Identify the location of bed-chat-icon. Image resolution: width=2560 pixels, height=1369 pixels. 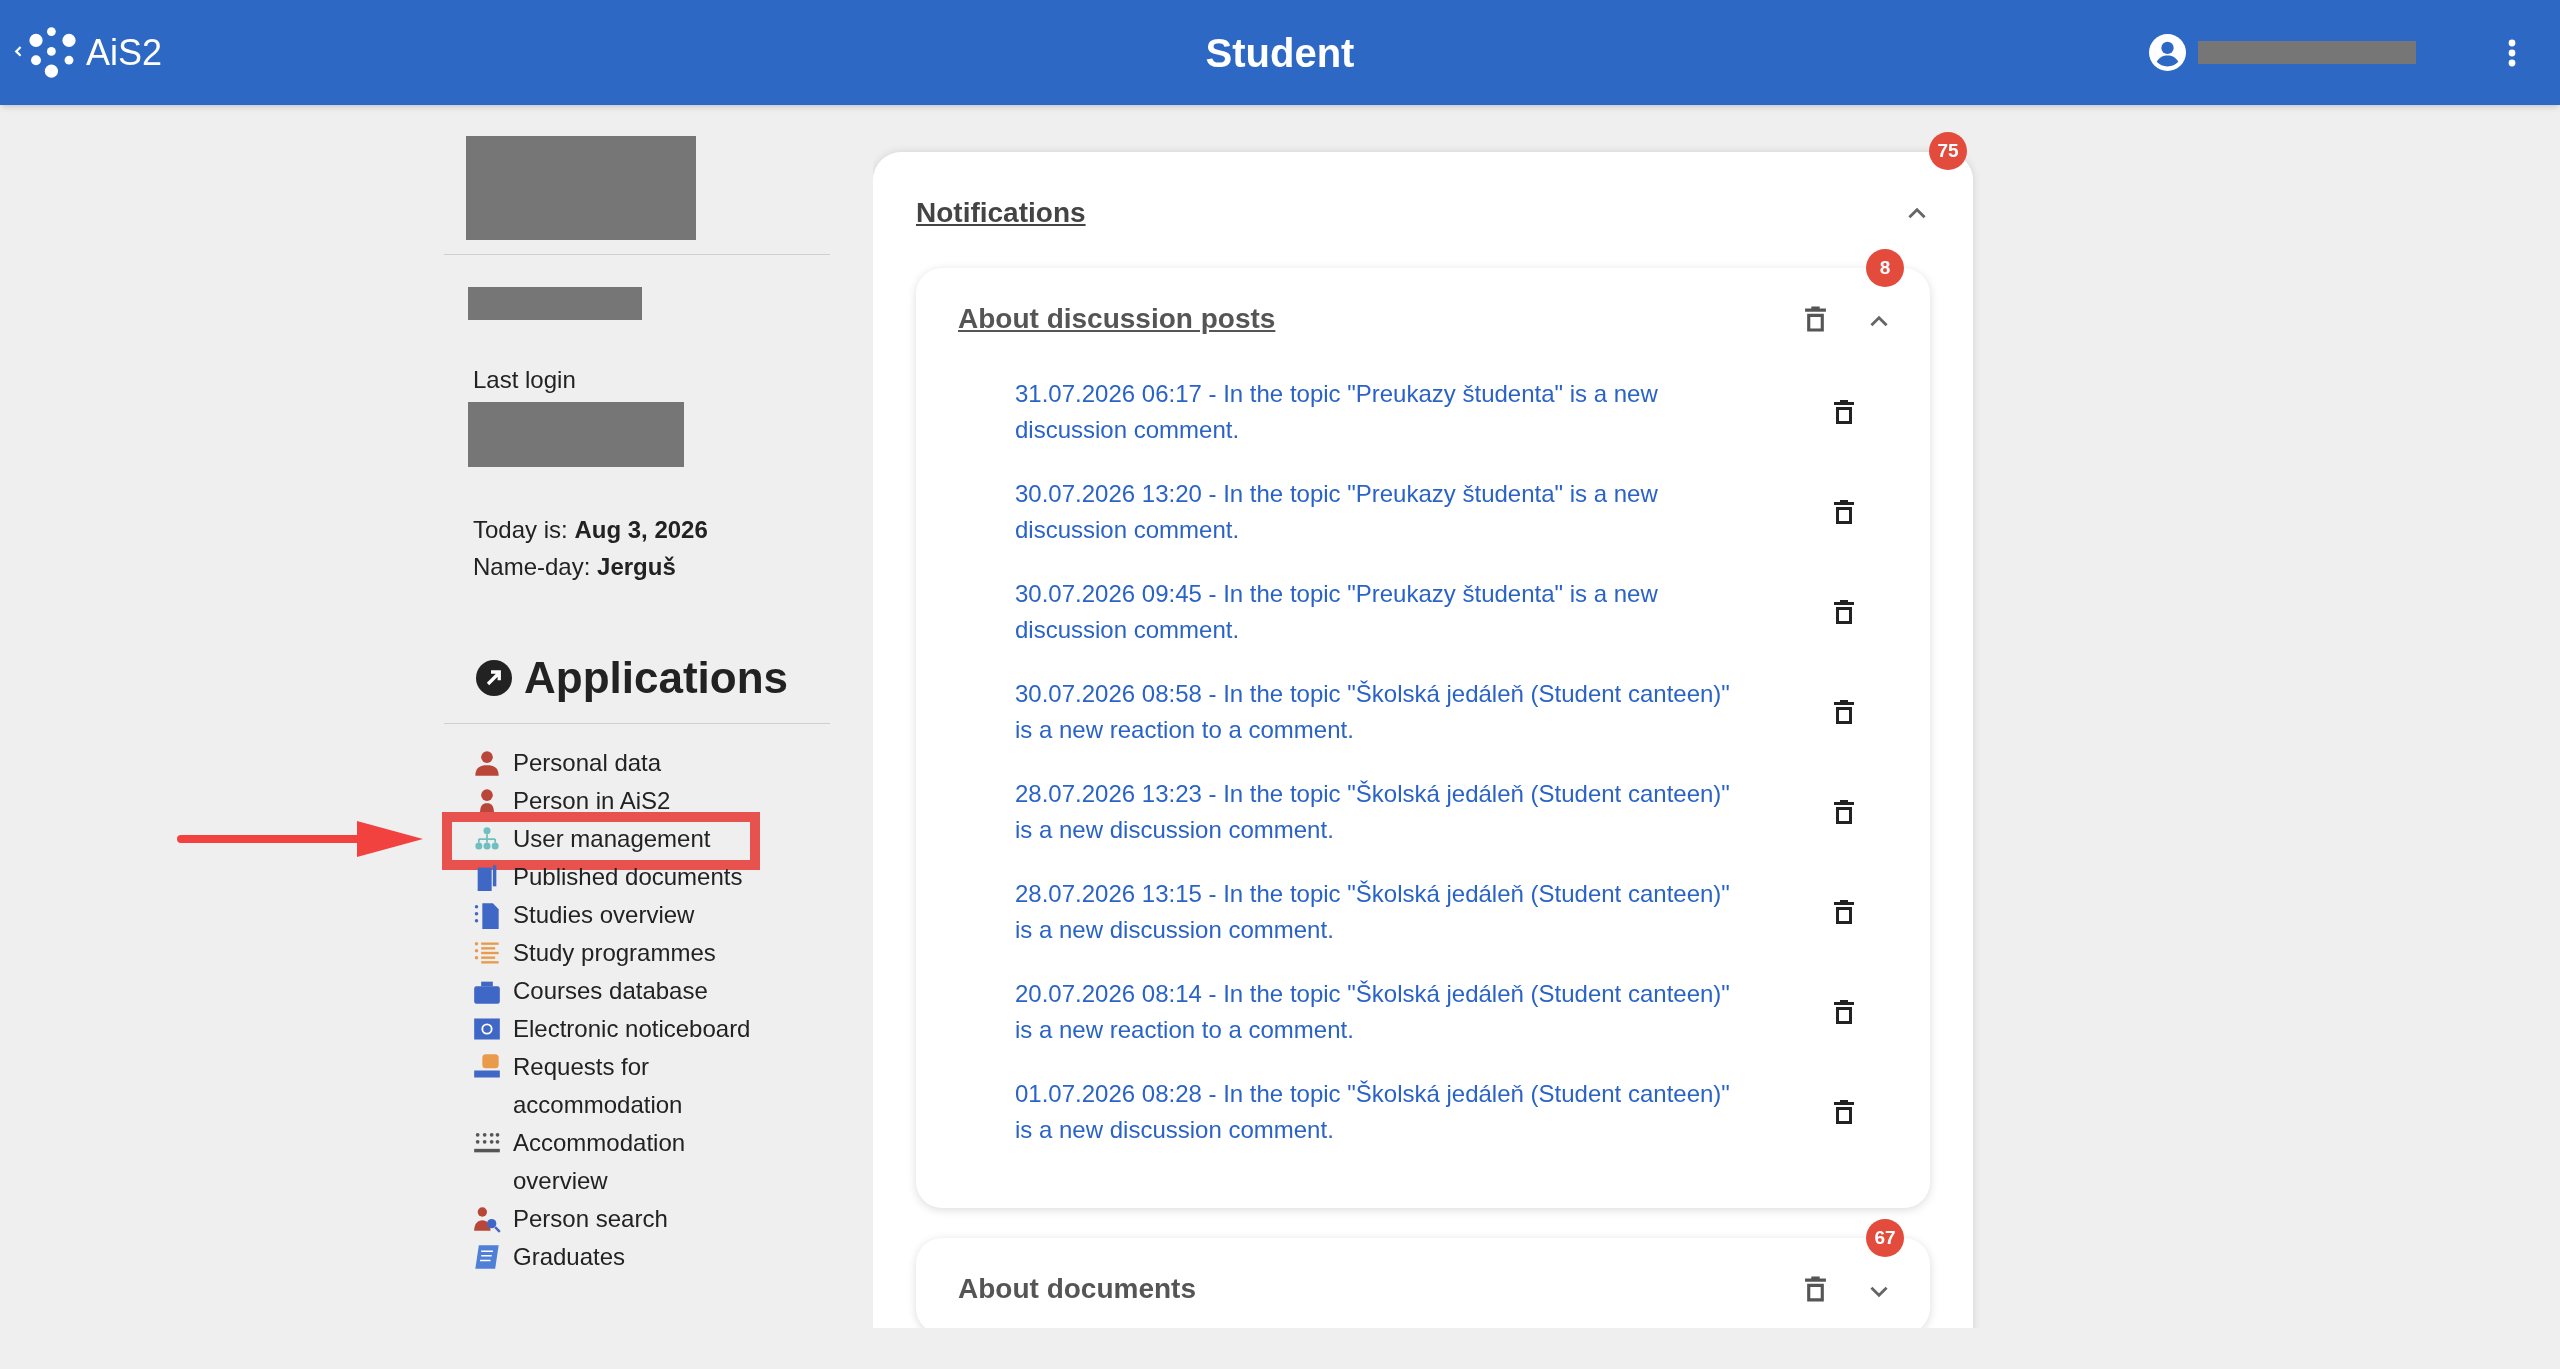
(487, 1067).